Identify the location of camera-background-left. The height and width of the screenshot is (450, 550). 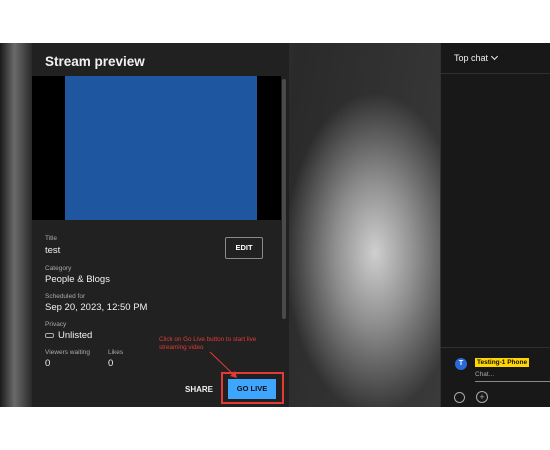
(16, 225).